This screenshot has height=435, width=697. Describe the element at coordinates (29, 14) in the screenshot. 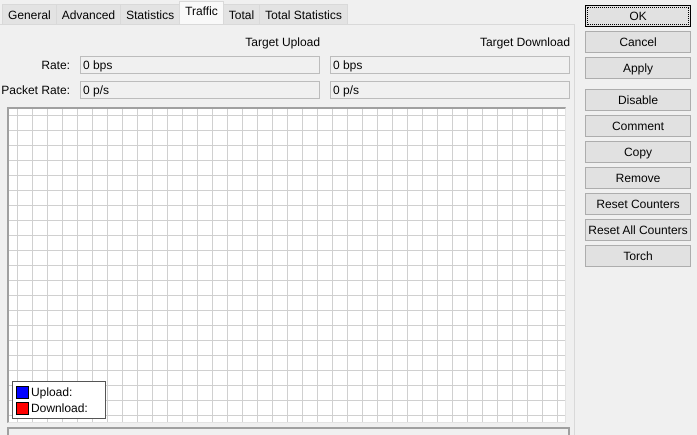

I see `tab: General` at that location.